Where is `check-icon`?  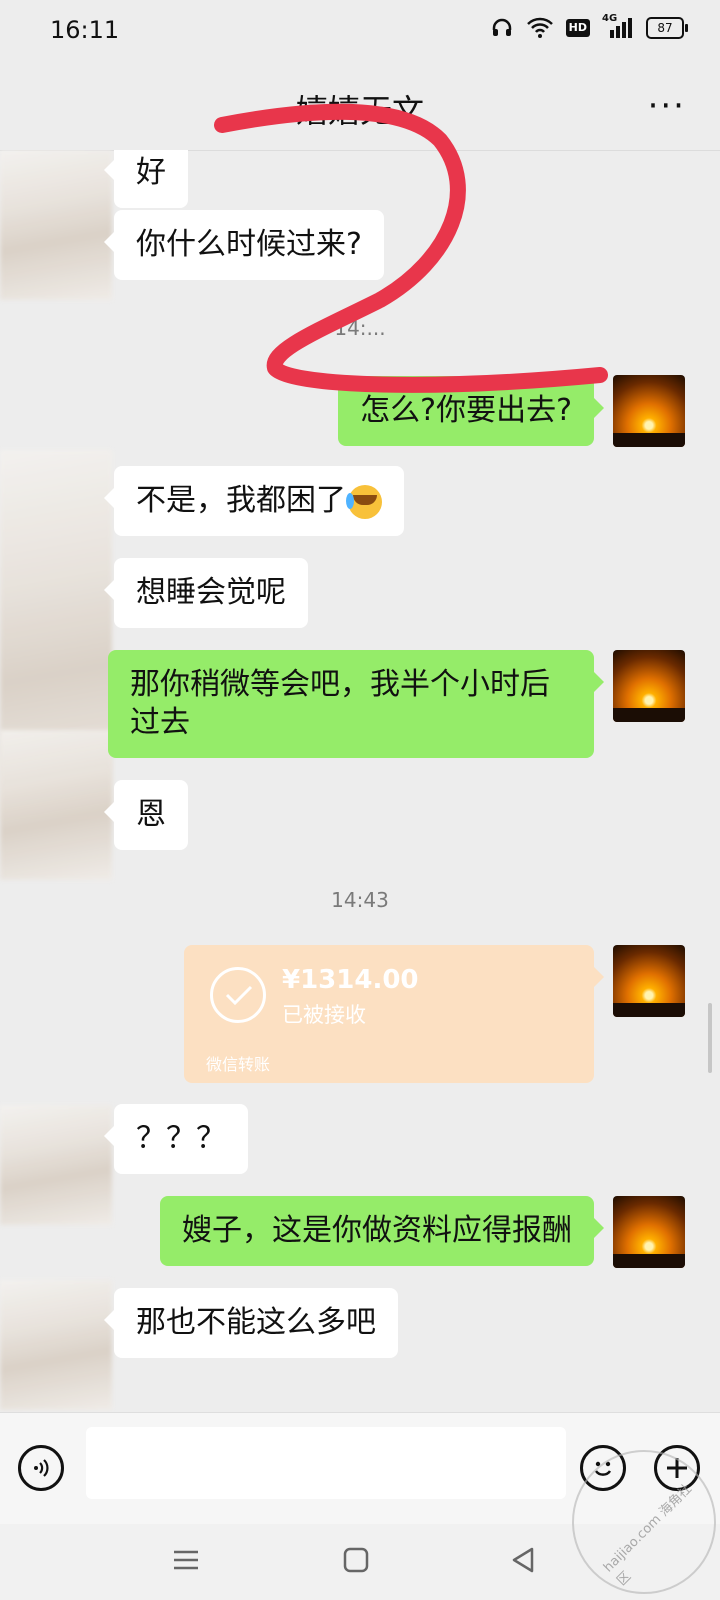 check-icon is located at coordinates (238, 995).